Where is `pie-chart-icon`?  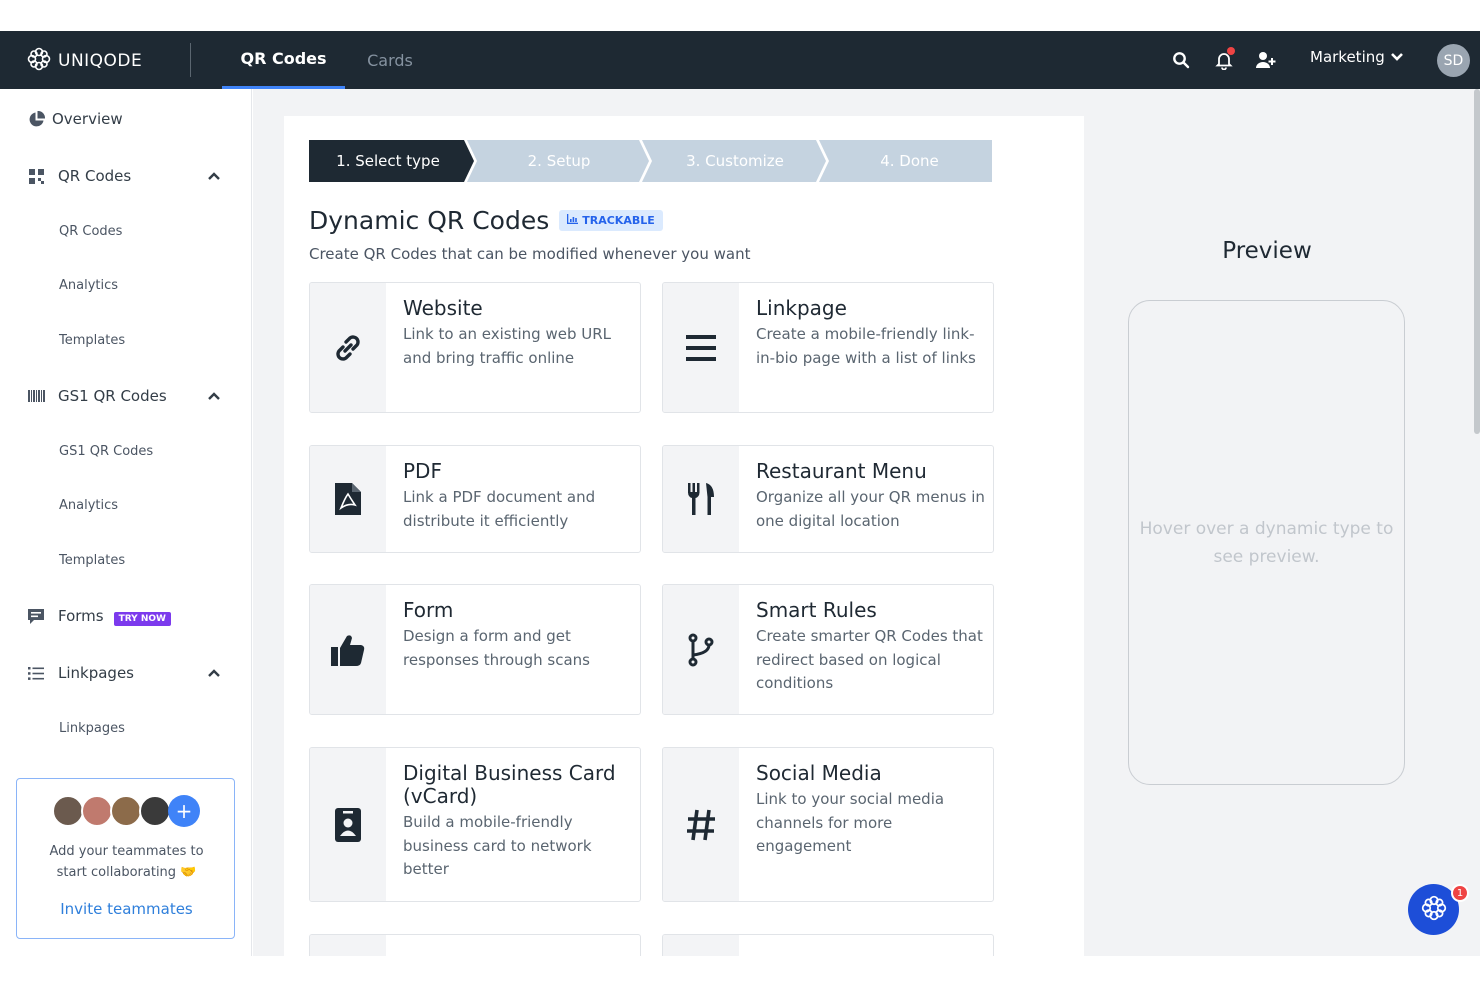
pie-chart-icon is located at coordinates (36, 119).